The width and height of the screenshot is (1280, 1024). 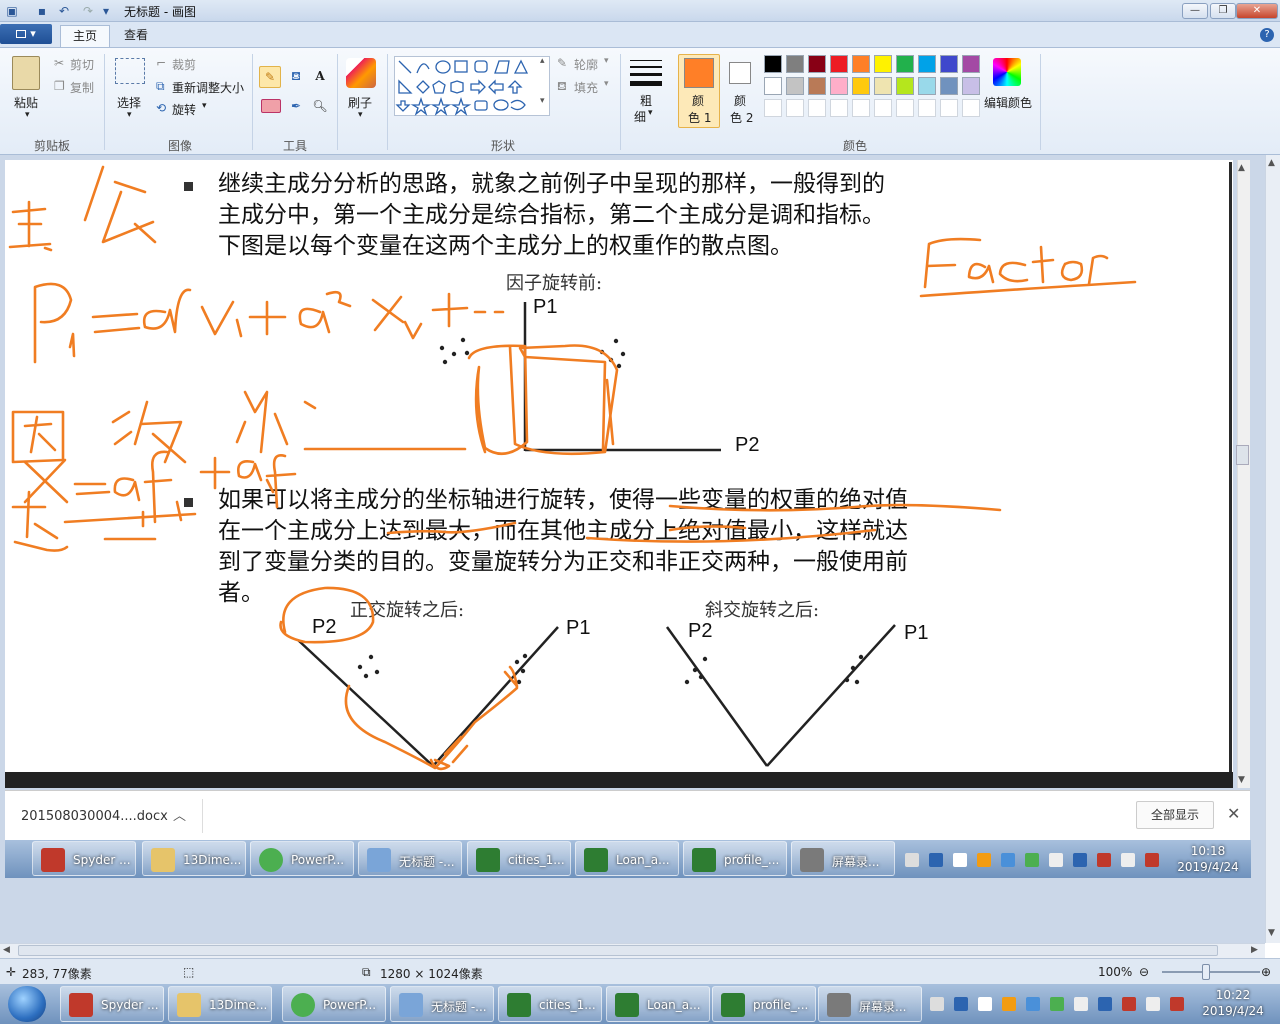 What do you see at coordinates (740, 73) in the screenshot?
I see `color2-swatch` at bounding box center [740, 73].